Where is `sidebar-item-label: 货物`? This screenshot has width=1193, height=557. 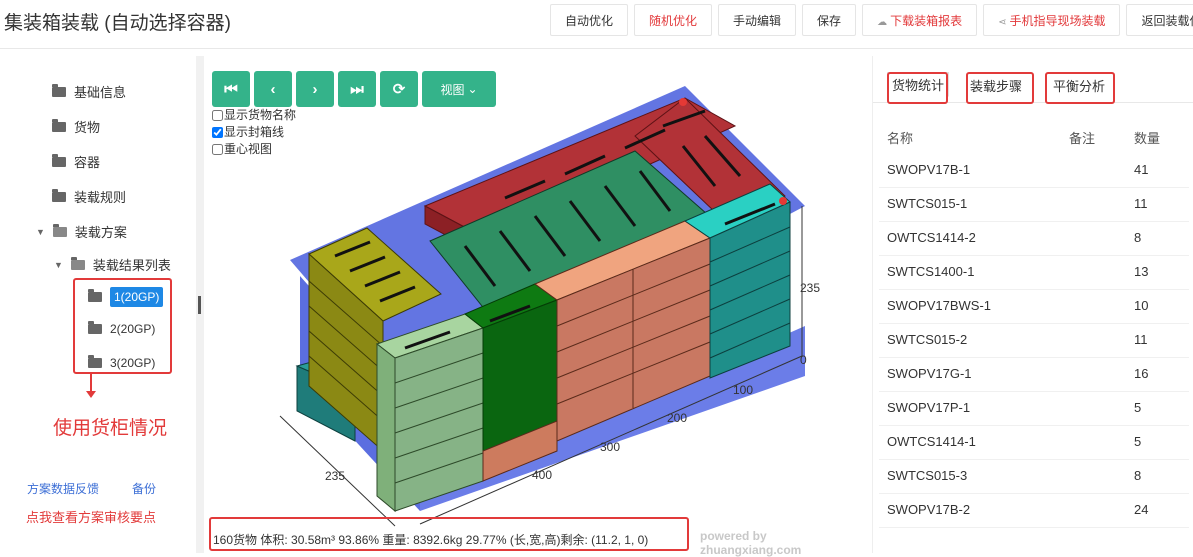
sidebar-item-label: 货物 is located at coordinates (87, 127).